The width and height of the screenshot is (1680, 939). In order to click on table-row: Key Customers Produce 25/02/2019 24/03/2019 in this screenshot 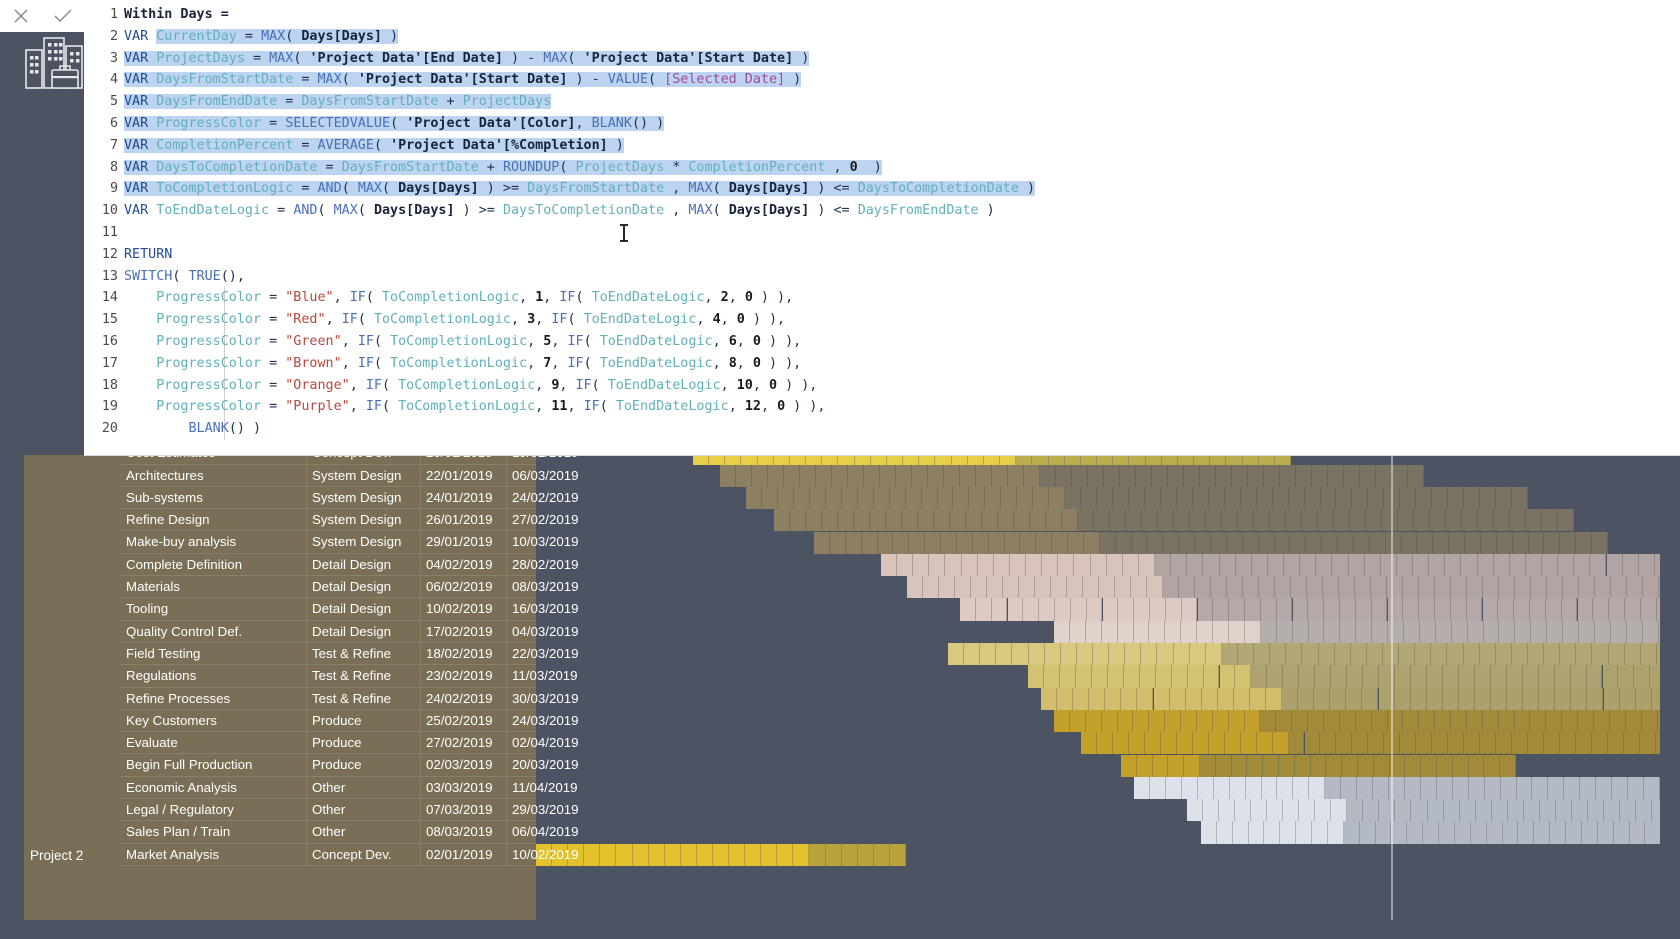, I will do `click(349, 721)`.